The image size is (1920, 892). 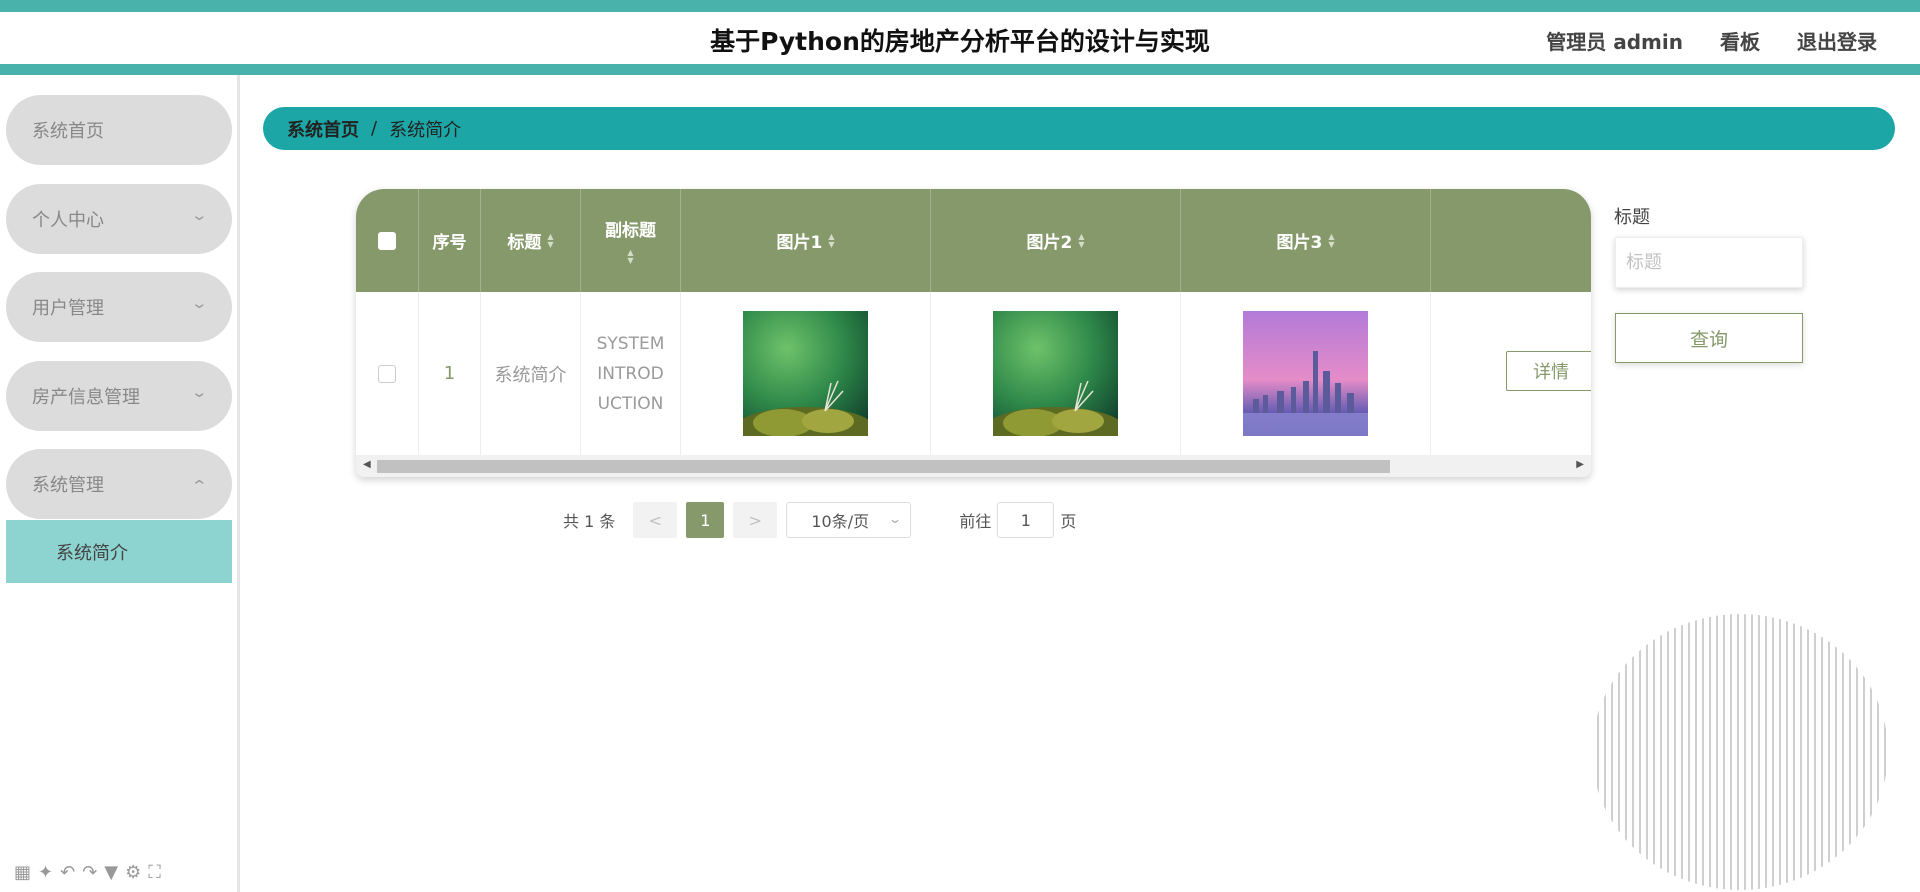 What do you see at coordinates (630, 403) in the screenshot?
I see `subtitle-line: UCTION` at bounding box center [630, 403].